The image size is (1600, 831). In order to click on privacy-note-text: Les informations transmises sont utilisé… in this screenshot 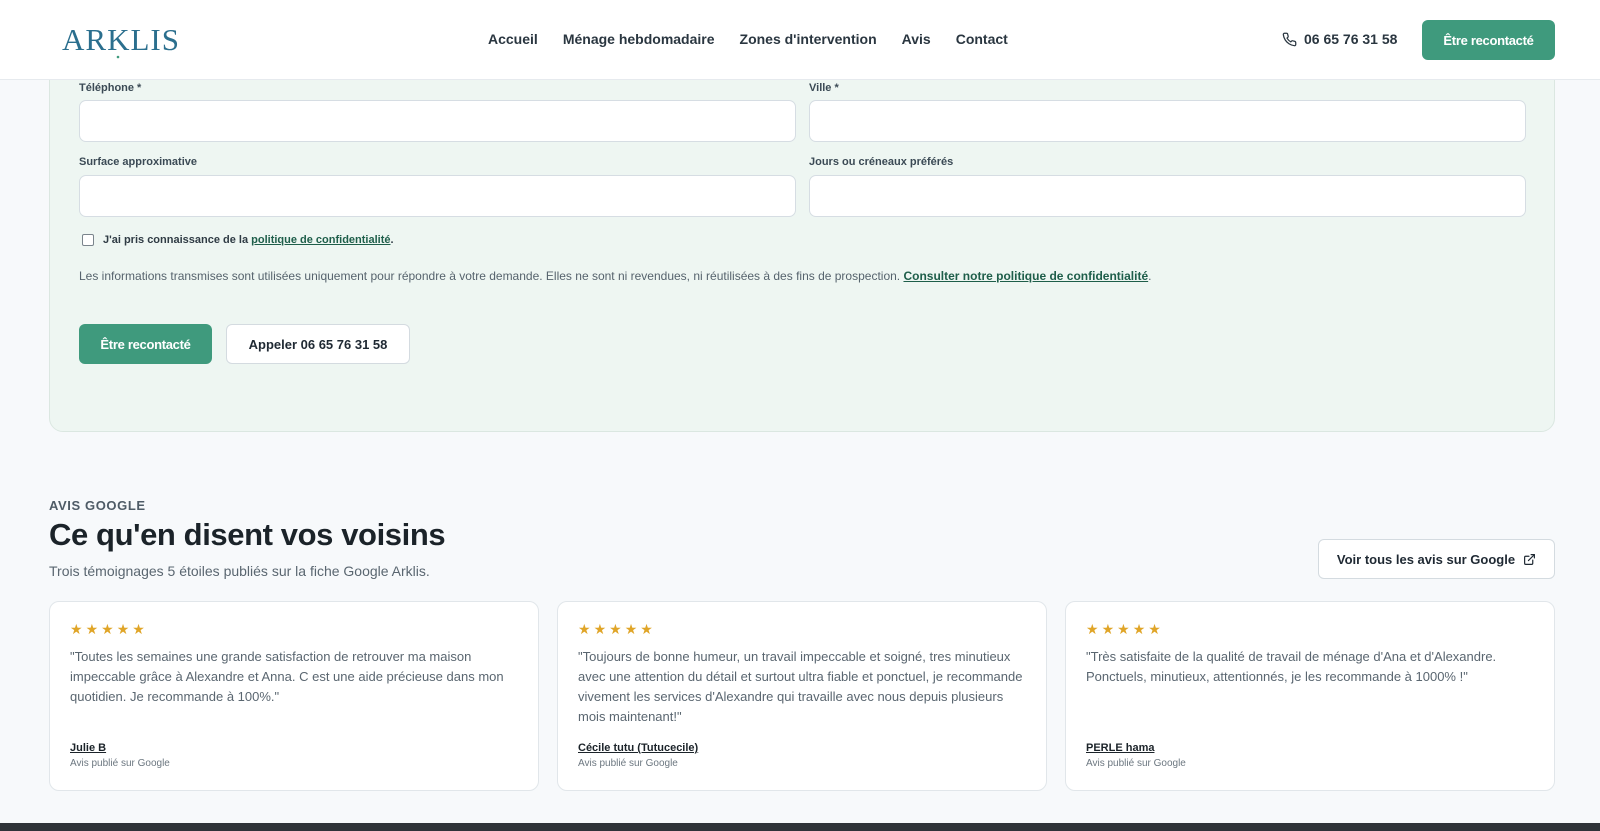, I will do `click(491, 276)`.